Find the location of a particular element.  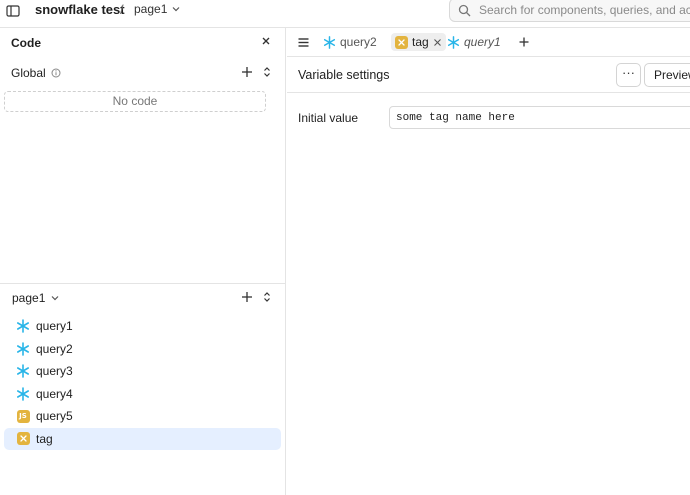

tab-query2: query2 is located at coordinates (350, 42).